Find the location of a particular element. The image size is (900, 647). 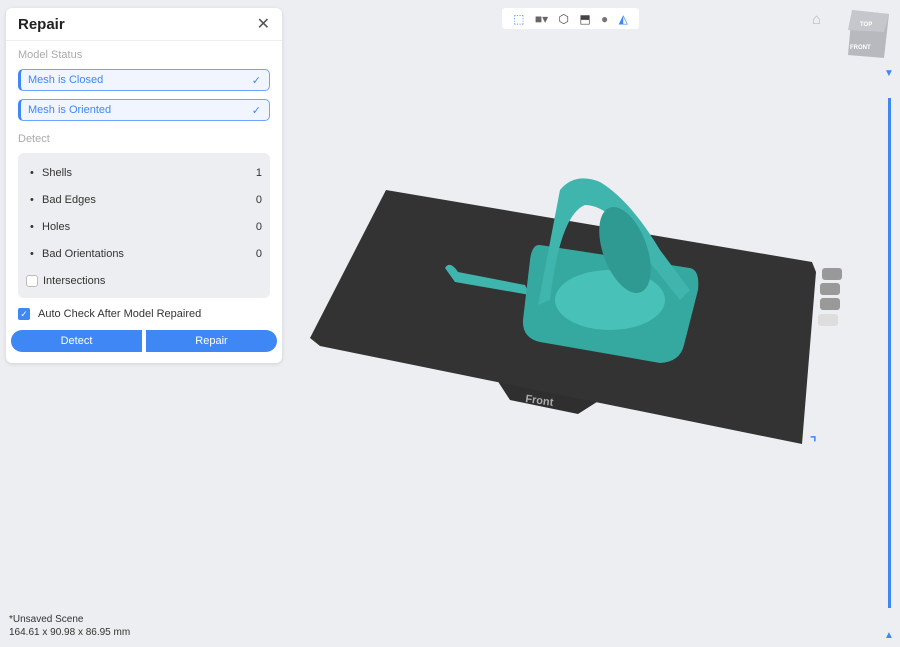

cube-front-label: FRONT is located at coordinates (860, 48).